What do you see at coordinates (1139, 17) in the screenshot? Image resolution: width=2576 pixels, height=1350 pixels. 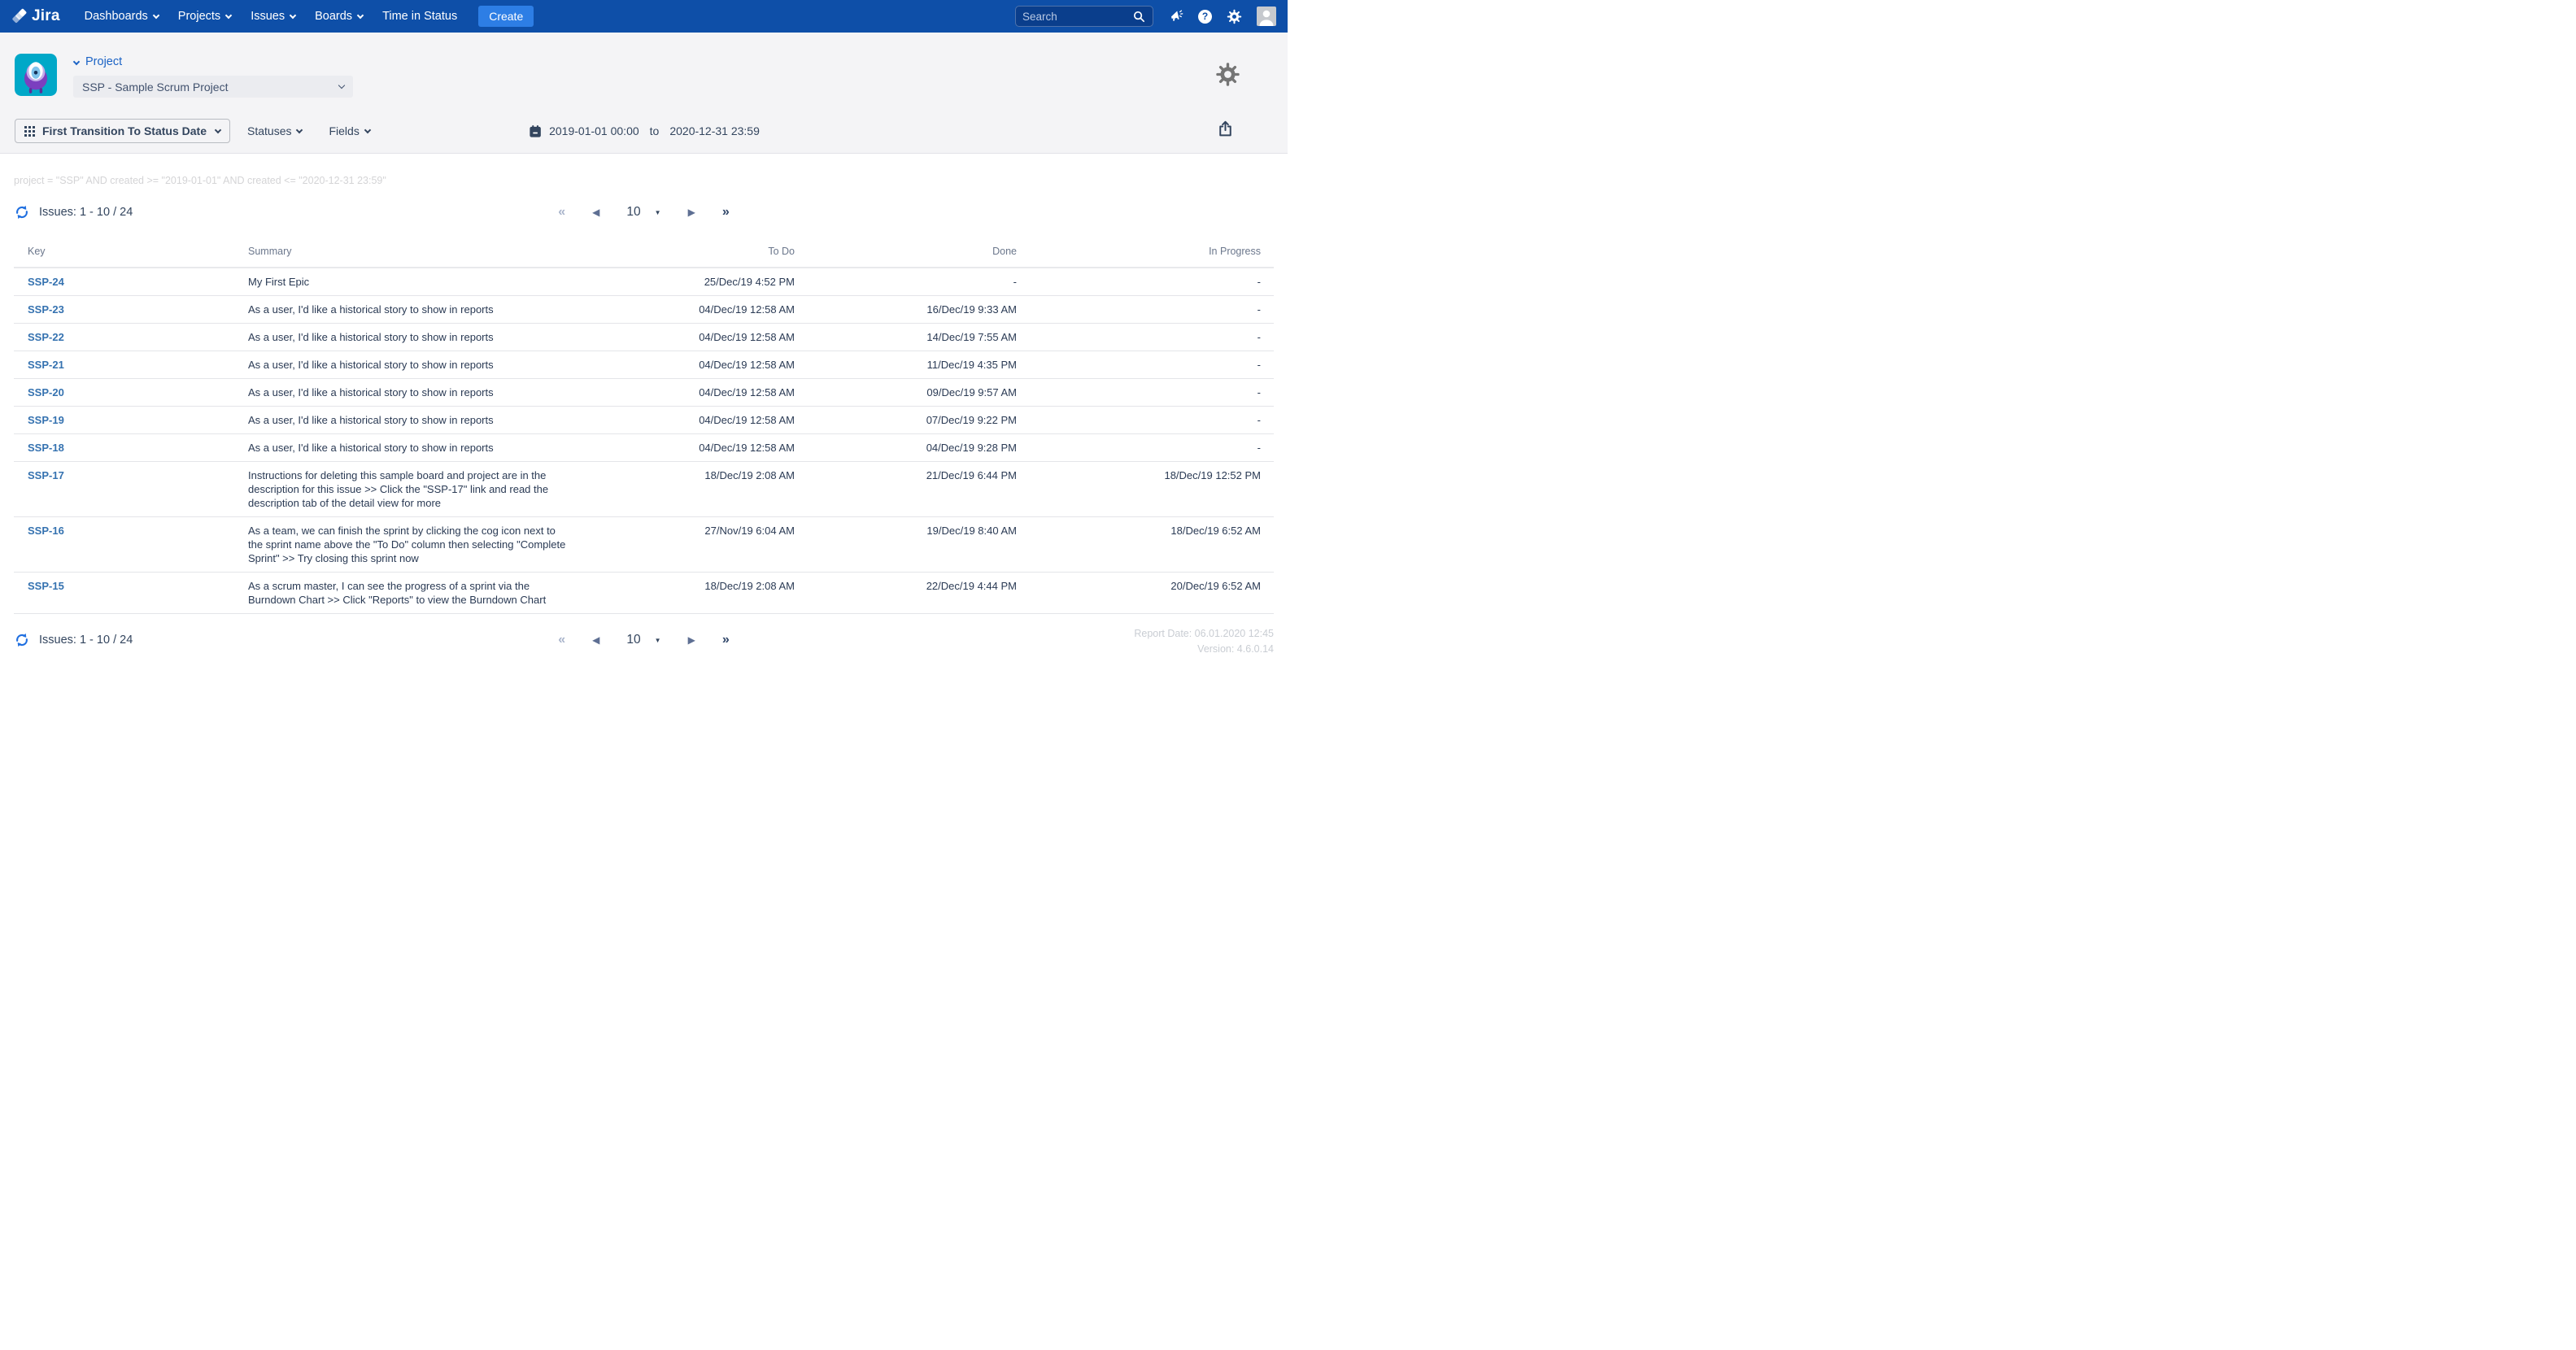 I see `search-icon` at bounding box center [1139, 17].